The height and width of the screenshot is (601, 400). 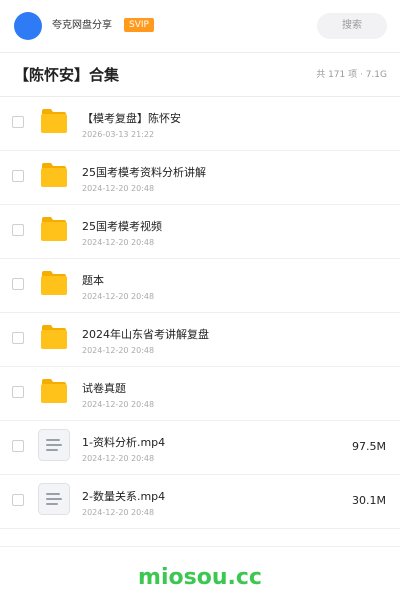 What do you see at coordinates (200, 75) in the screenshot?
I see `collection-header: 【陈怀安】合集 共 171 项 · 7.1G` at bounding box center [200, 75].